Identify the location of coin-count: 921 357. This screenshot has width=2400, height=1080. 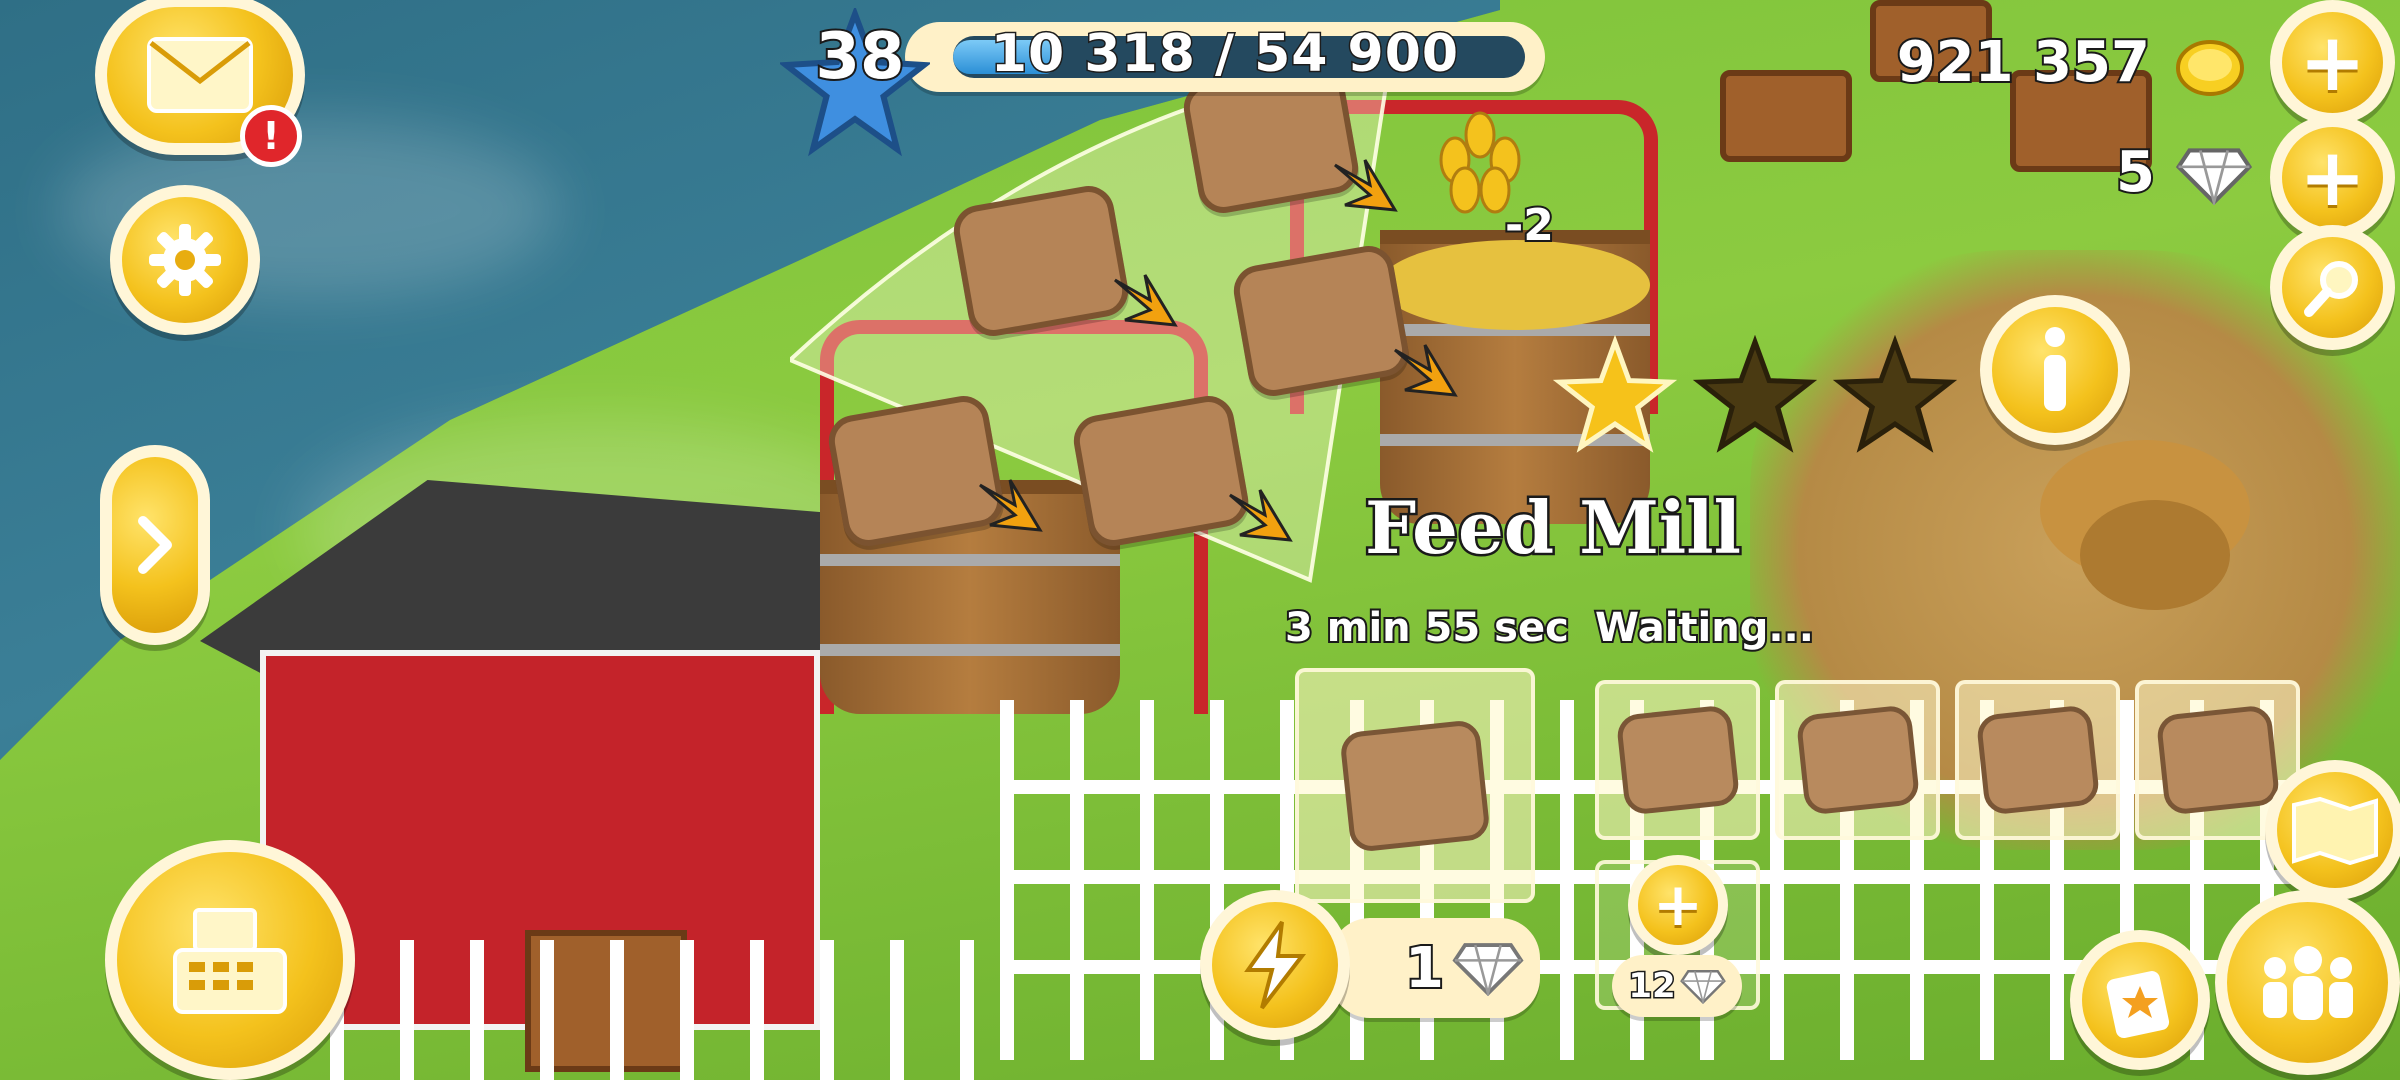
(2023, 62).